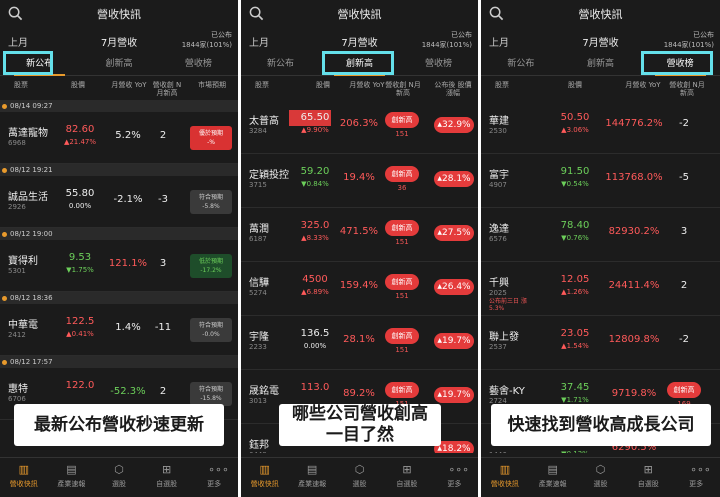 The height and width of the screenshot is (497, 720). What do you see at coordinates (317, 292) in the screenshot?
I see `change-value: 6.89%` at bounding box center [317, 292].